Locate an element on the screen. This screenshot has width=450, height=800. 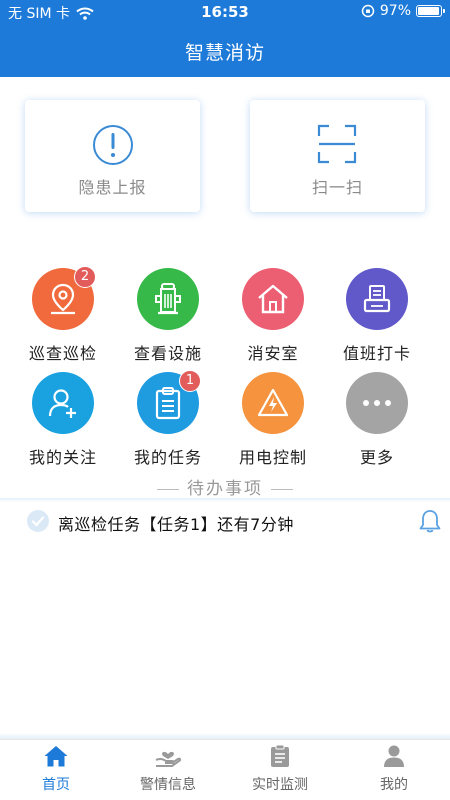
more-icon is located at coordinates (377, 403).